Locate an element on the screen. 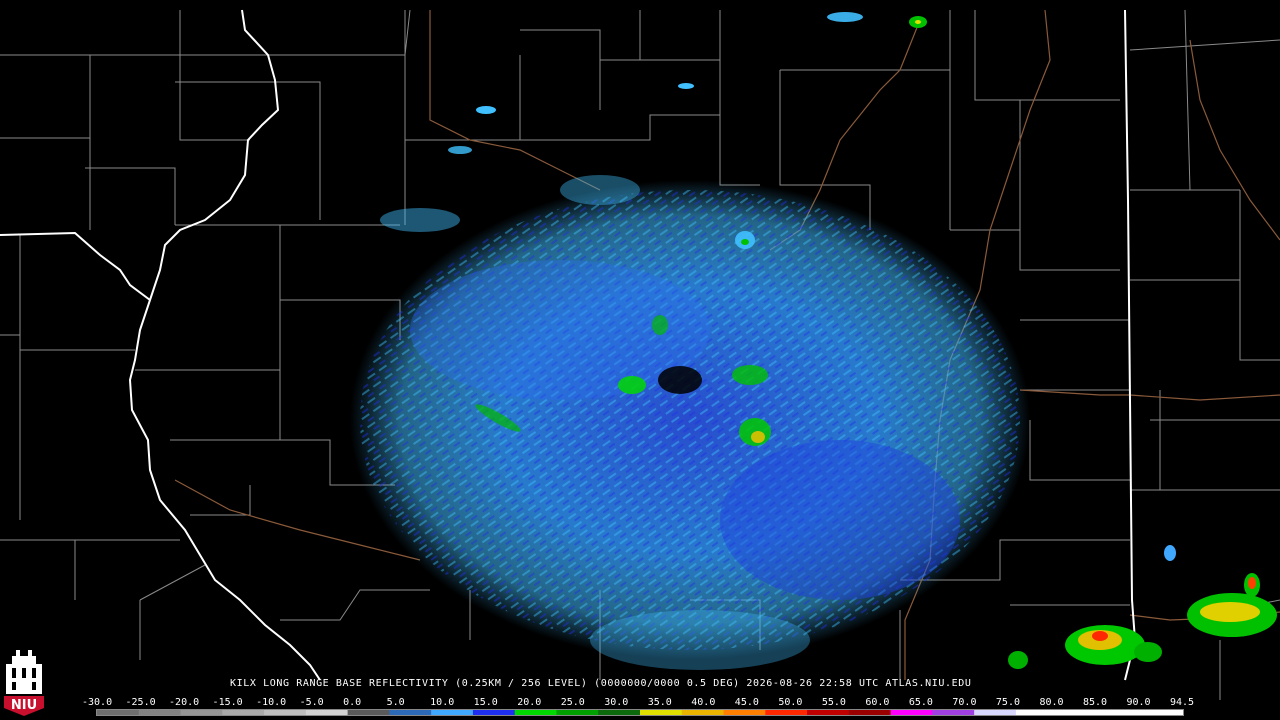 The height and width of the screenshot is (720, 1280). scale-label: 25.0 is located at coordinates (572, 702).